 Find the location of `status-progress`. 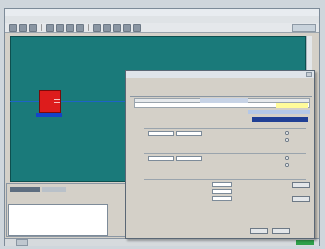

status-progress is located at coordinates (305, 242).